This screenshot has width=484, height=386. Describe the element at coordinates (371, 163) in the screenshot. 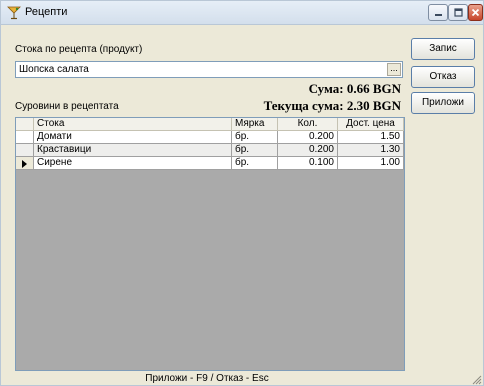

I see `cell-price: 1.00` at that location.